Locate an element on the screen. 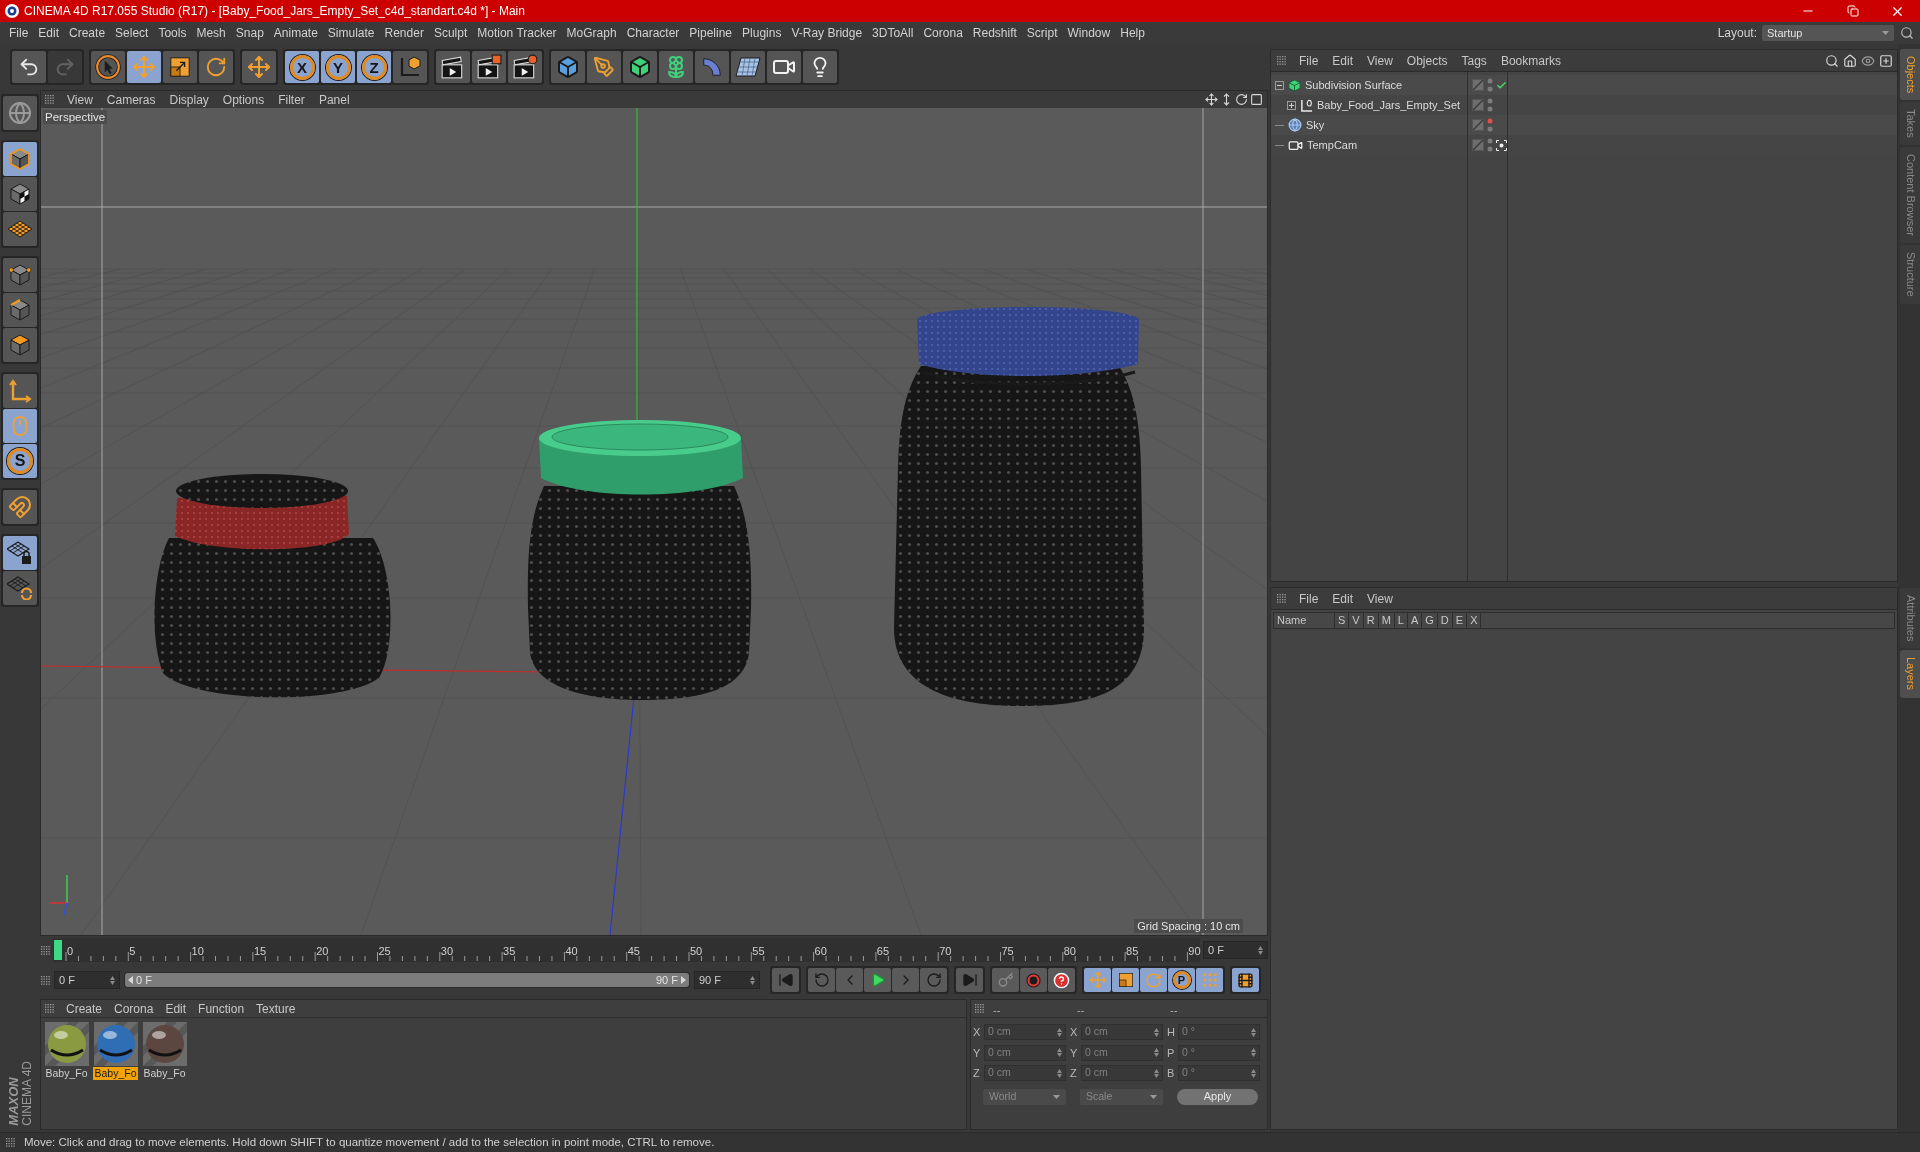 This screenshot has width=1920, height=1152. light-button is located at coordinates (820, 67).